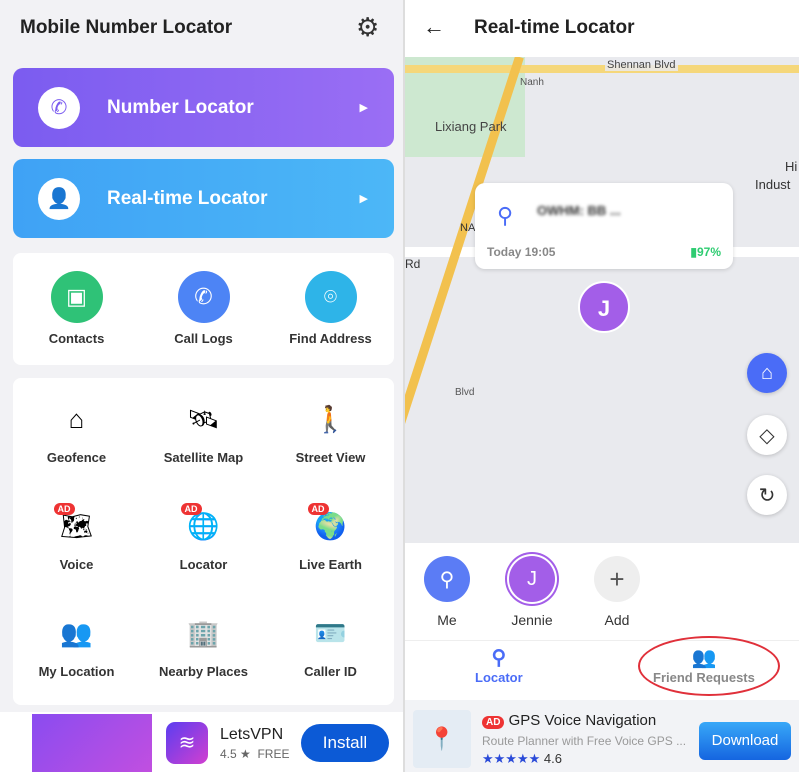 This screenshot has width=799, height=772. What do you see at coordinates (773, 184) in the screenshot?
I see `map-label: Indust` at bounding box center [773, 184].